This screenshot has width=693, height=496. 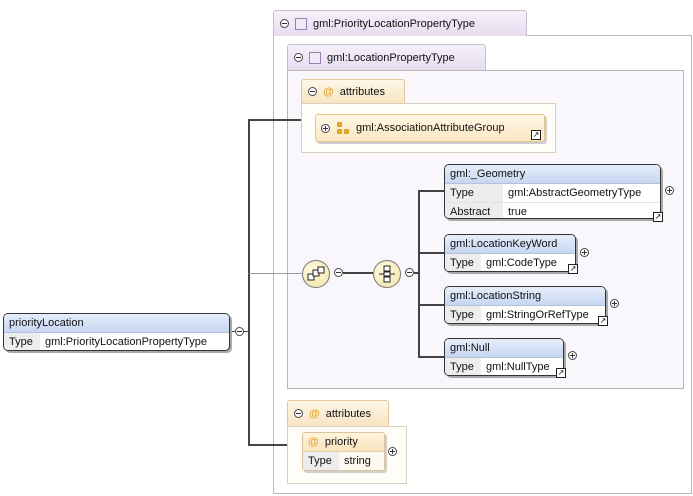 I want to click on element-name: gml:LocationString, so click(x=525, y=296).